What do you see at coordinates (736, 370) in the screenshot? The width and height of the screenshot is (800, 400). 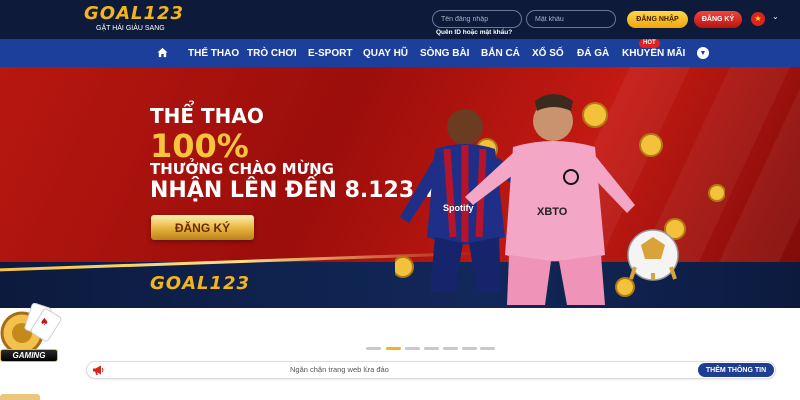 I see `more-info-button: THÊM THÔNG TIN` at bounding box center [736, 370].